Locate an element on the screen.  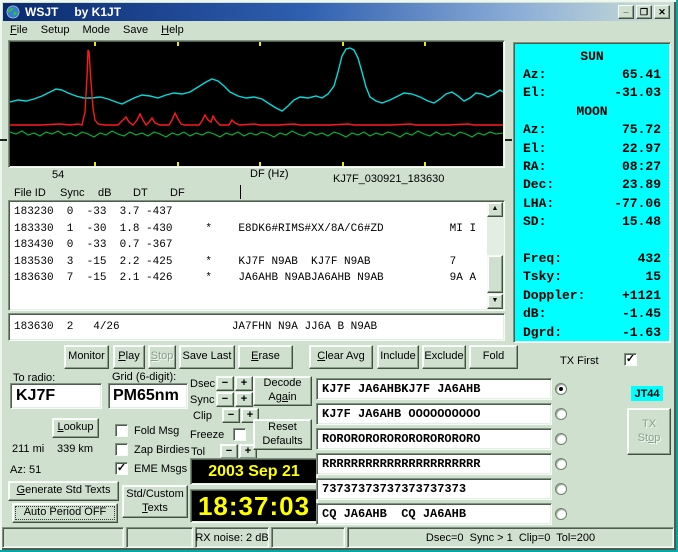
save-last-button: Save Last is located at coordinates (207, 357).